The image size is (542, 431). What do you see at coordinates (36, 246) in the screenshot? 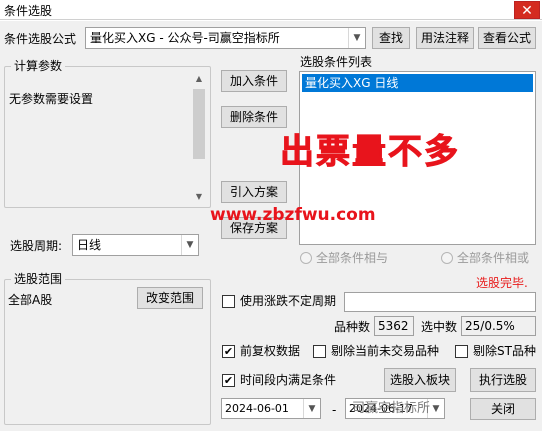
I see `period-label: 选股周期:` at bounding box center [36, 246].